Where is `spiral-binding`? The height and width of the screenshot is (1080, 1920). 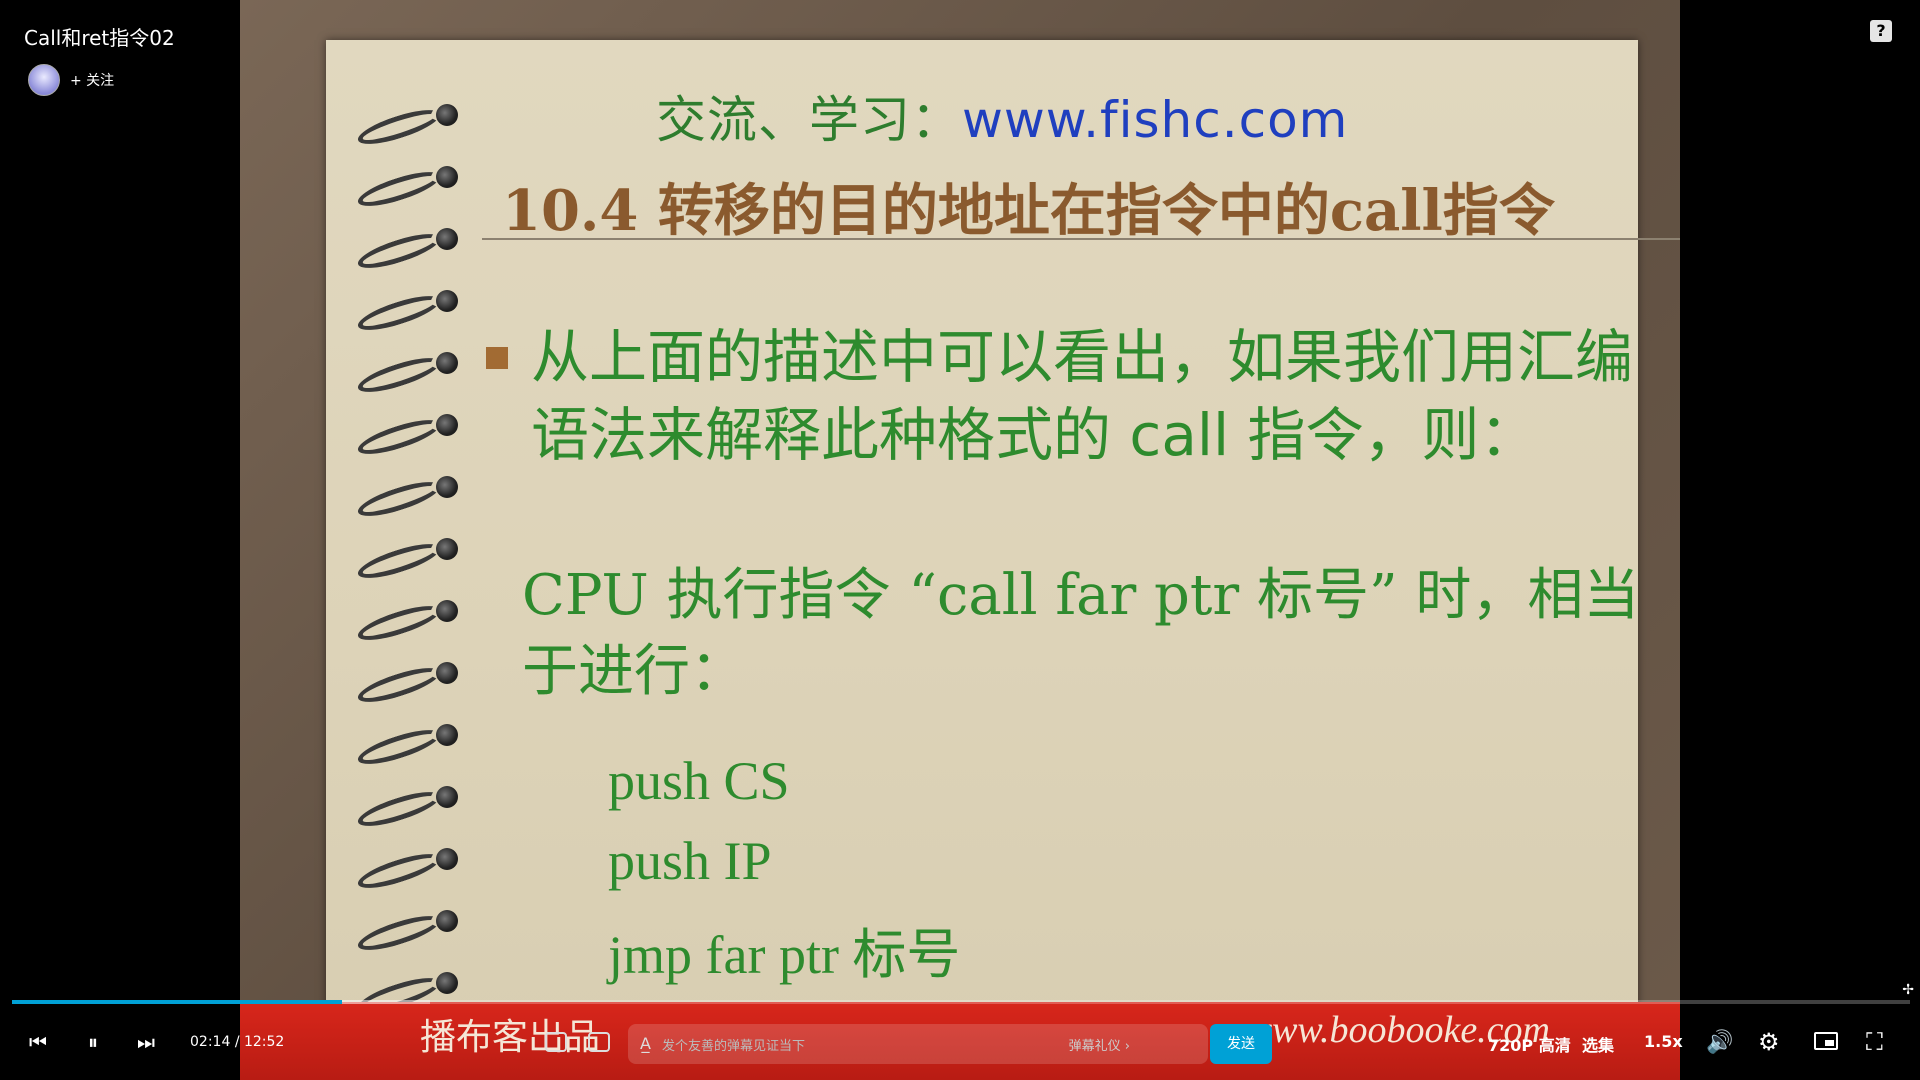 spiral-binding is located at coordinates (403, 567).